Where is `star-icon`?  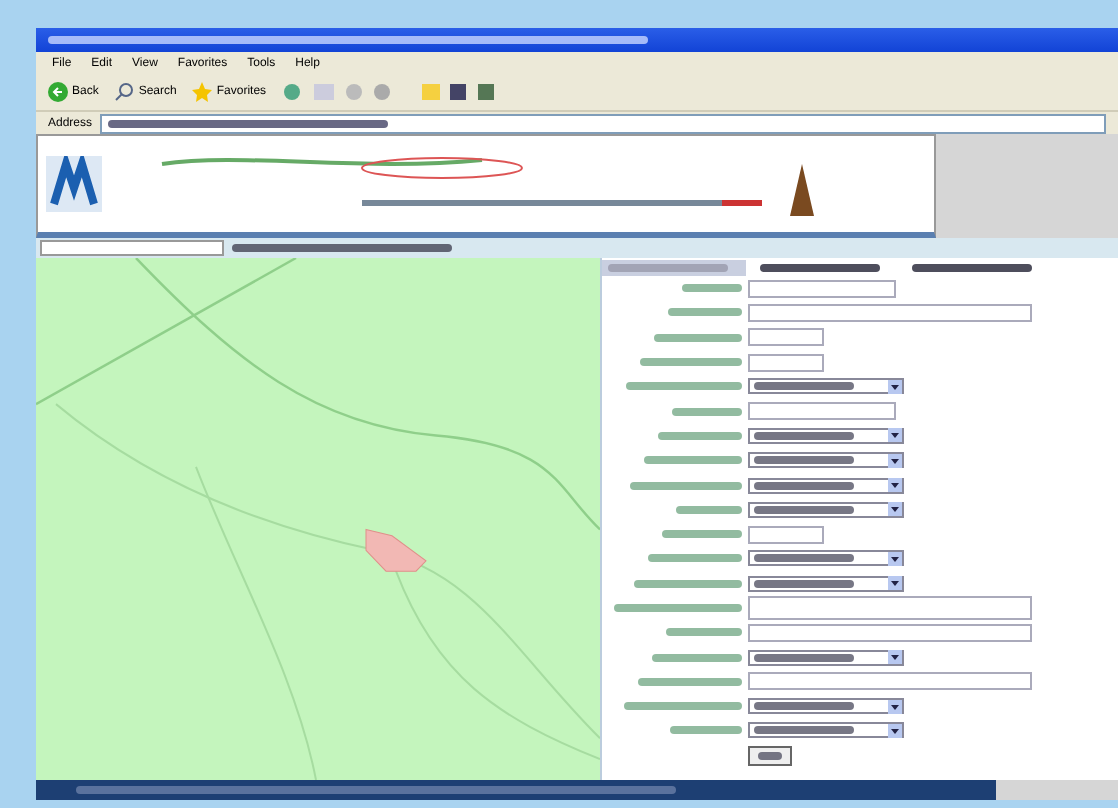
star-icon is located at coordinates (202, 92).